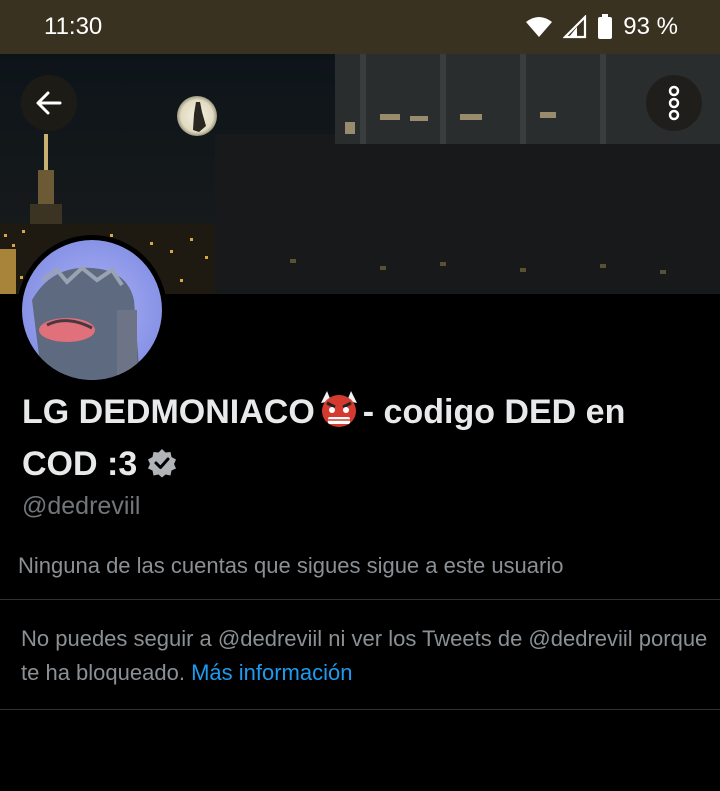 Image resolution: width=720 pixels, height=791 pixels. What do you see at coordinates (168, 412) in the screenshot?
I see `display-name-text-1: LG DEDMONIACO` at bounding box center [168, 412].